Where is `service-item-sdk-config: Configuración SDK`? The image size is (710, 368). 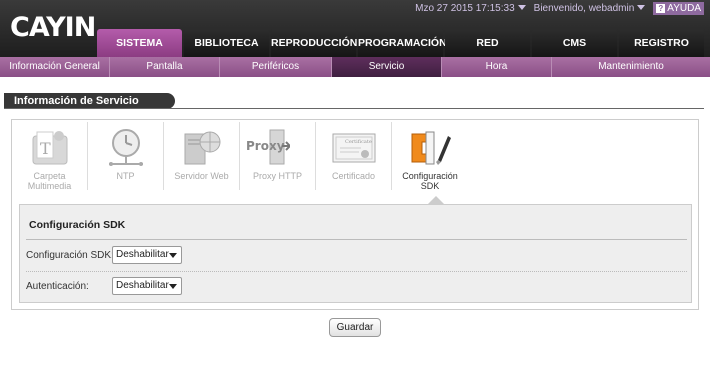
service-item-sdk-config: Configuración SDK is located at coordinates (430, 156).